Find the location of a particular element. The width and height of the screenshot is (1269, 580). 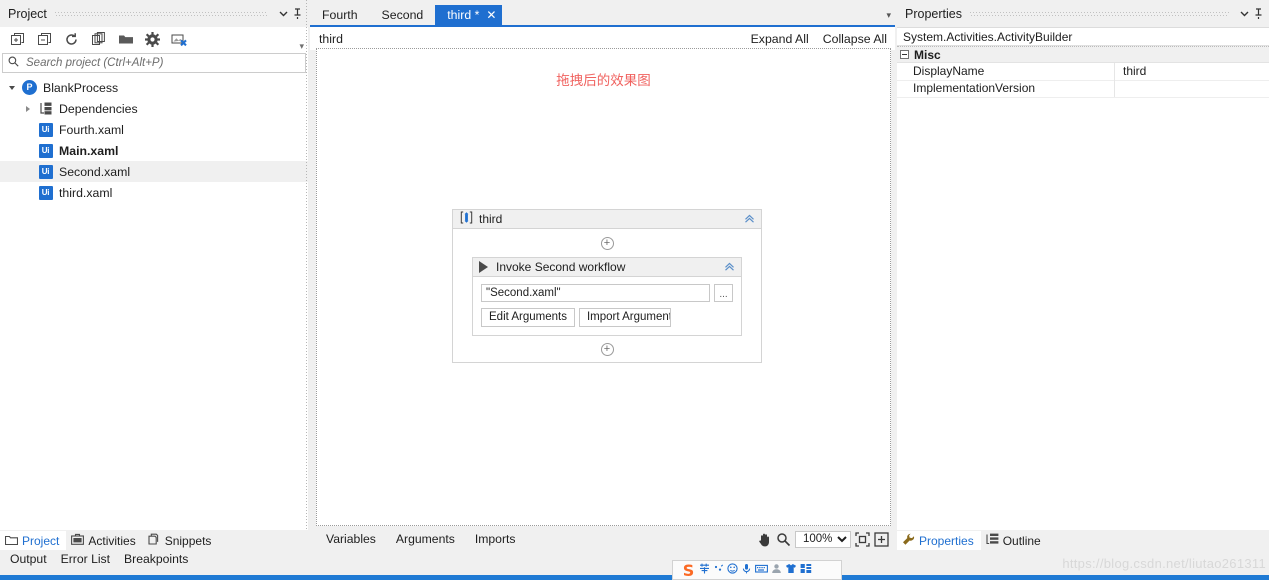

property-category-misc: Misc is located at coordinates (1083, 54).